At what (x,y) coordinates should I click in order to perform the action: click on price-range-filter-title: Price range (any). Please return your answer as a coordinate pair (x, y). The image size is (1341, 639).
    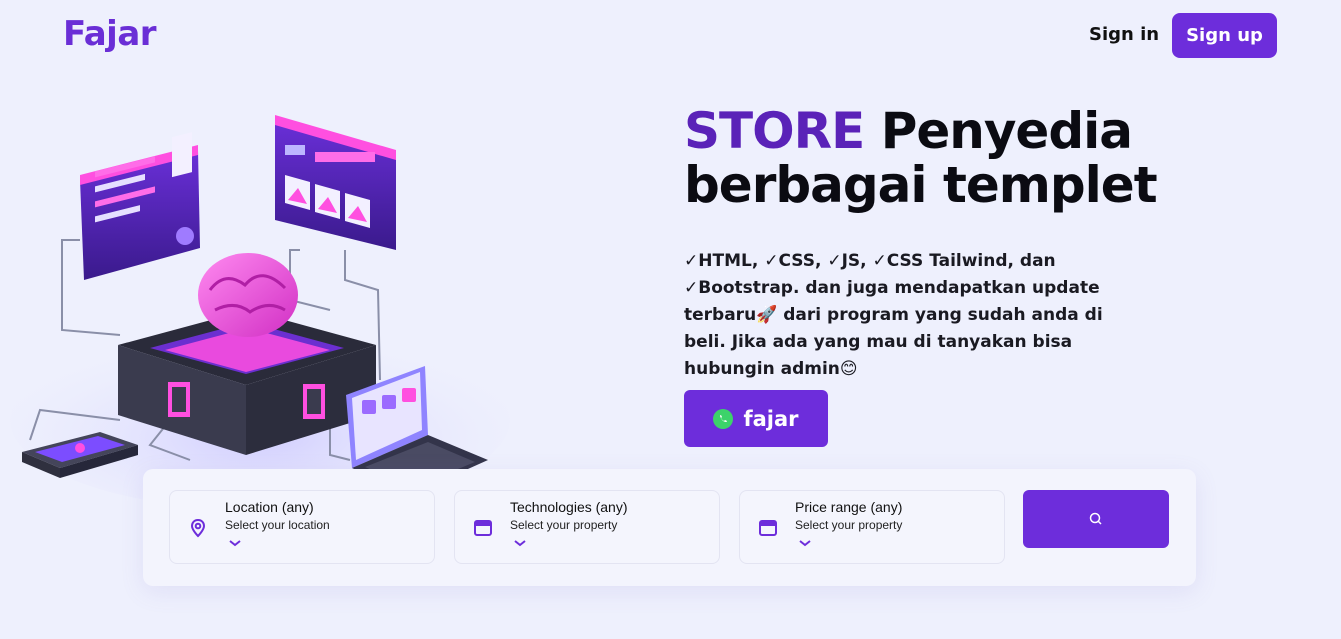
    Looking at the image, I should click on (849, 507).